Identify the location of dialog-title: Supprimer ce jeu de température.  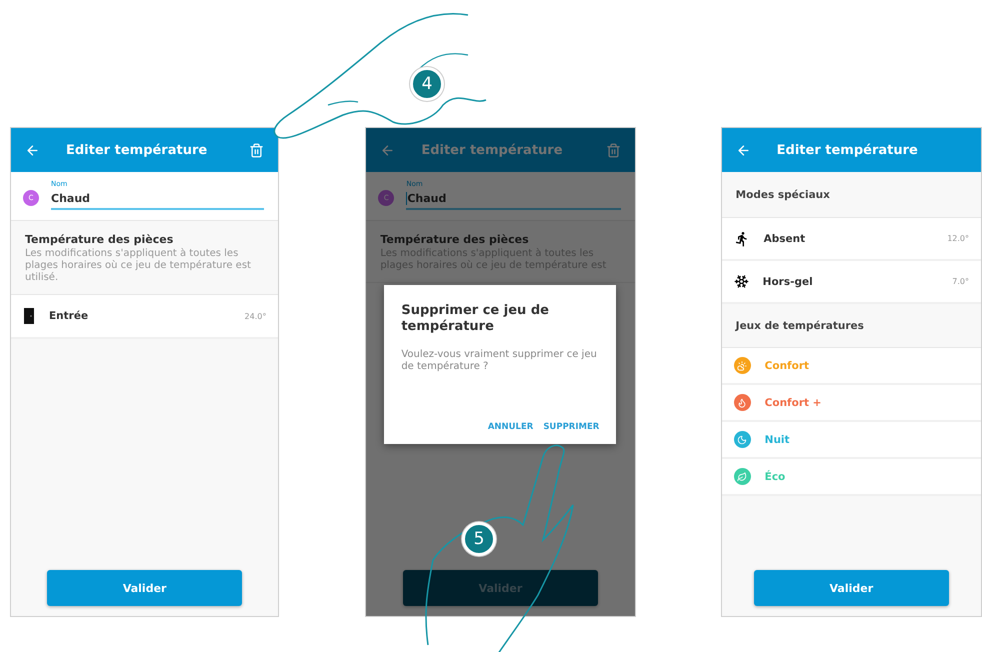
(475, 319).